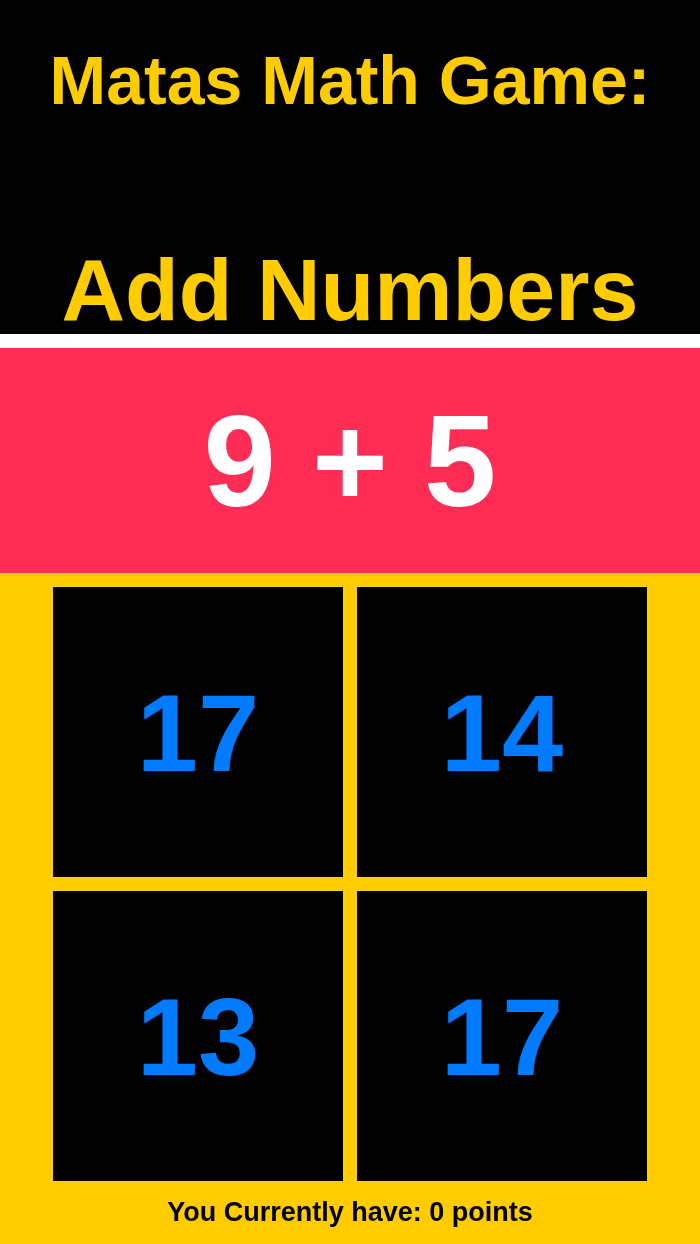 This screenshot has width=700, height=1244. What do you see at coordinates (198, 1036) in the screenshot?
I see `answer-button: 13` at bounding box center [198, 1036].